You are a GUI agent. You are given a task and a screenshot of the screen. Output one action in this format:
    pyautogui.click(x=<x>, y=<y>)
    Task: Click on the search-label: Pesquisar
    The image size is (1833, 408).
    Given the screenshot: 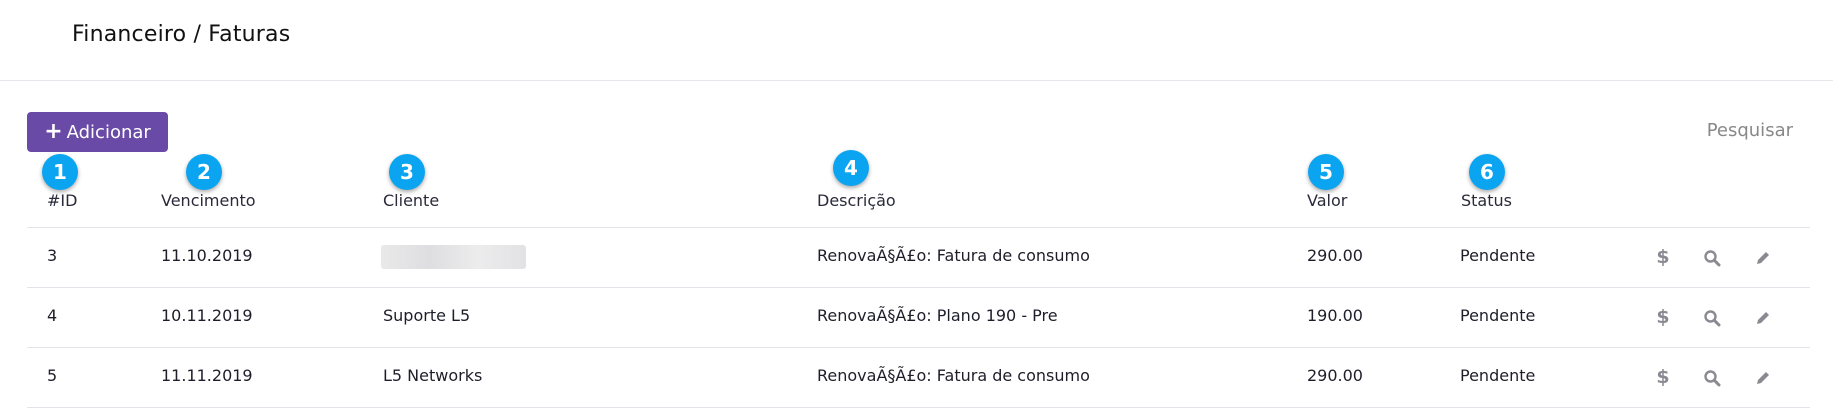 What is the action you would take?
    pyautogui.click(x=1750, y=130)
    